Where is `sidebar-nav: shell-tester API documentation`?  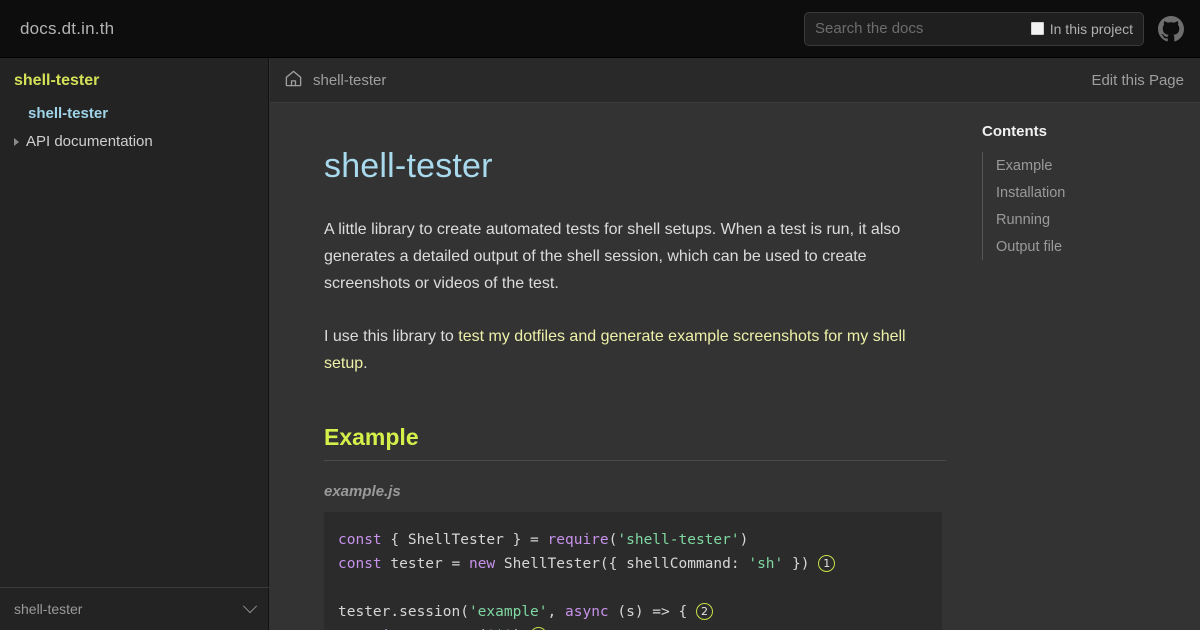 sidebar-nav: shell-tester API documentation is located at coordinates (134, 128).